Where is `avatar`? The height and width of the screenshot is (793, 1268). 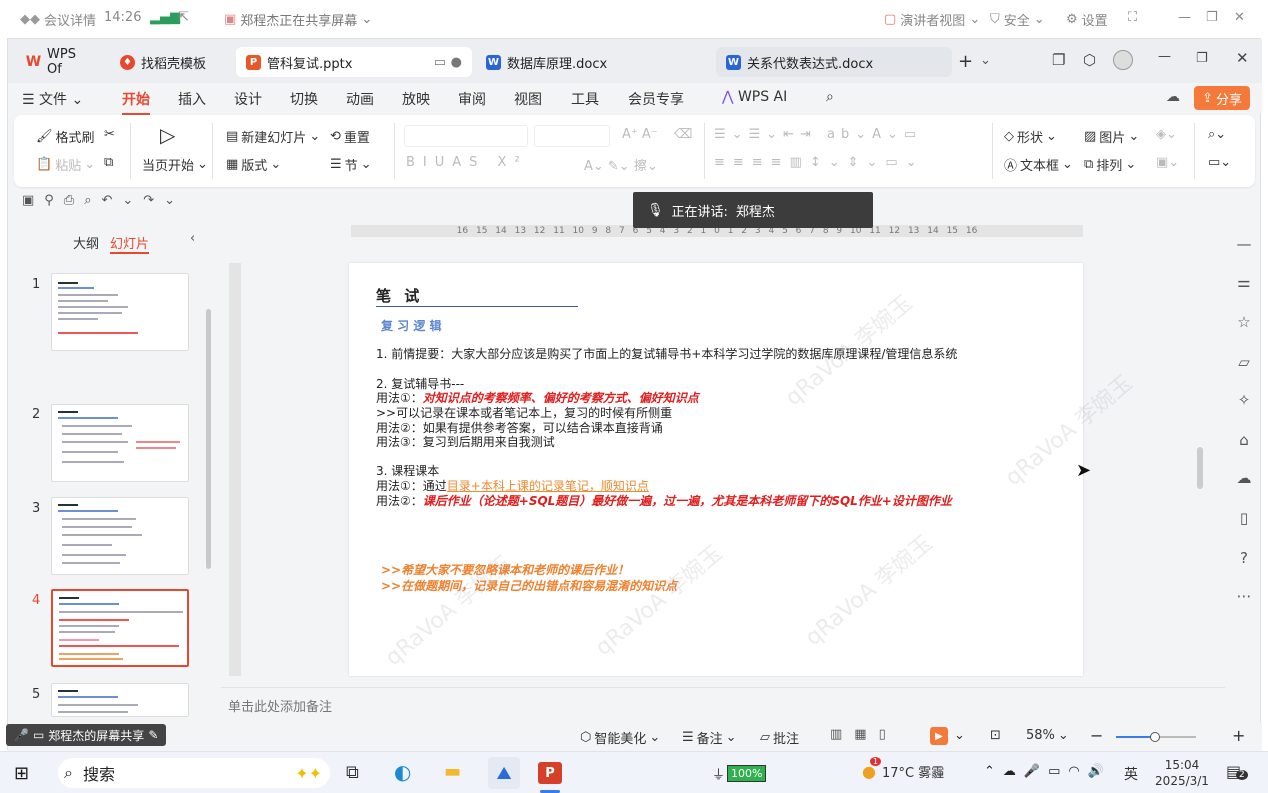
avatar is located at coordinates (1123, 60).